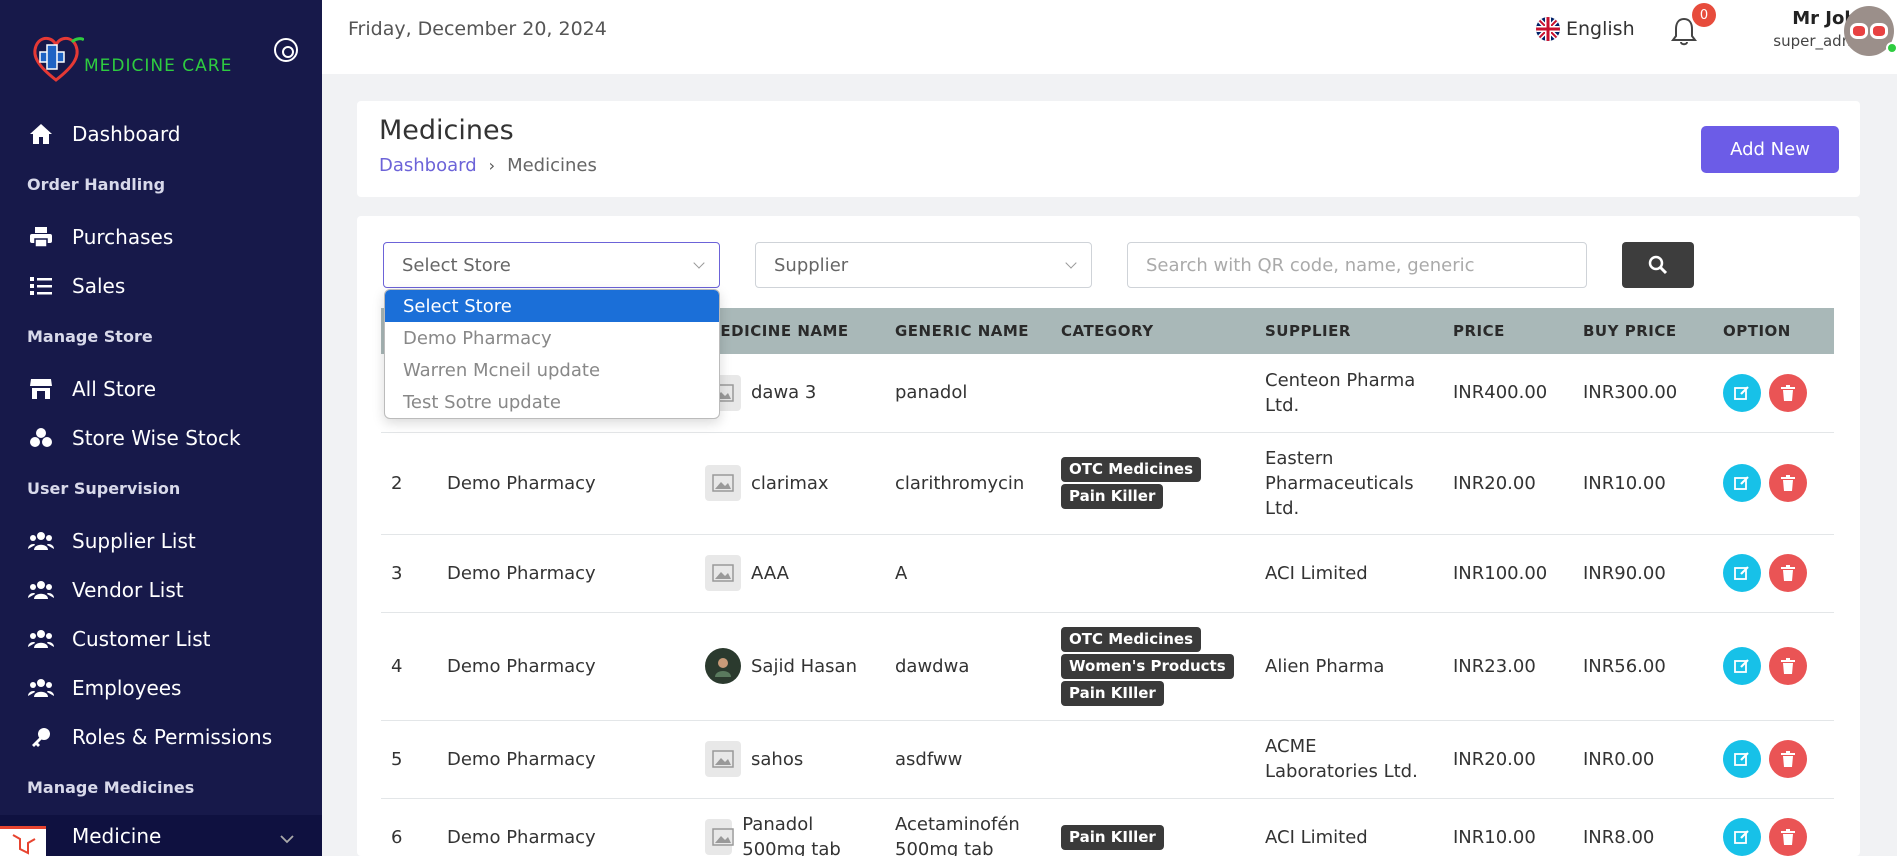  Describe the element at coordinates (409, 827) in the screenshot. I see `row-number: 6` at that location.